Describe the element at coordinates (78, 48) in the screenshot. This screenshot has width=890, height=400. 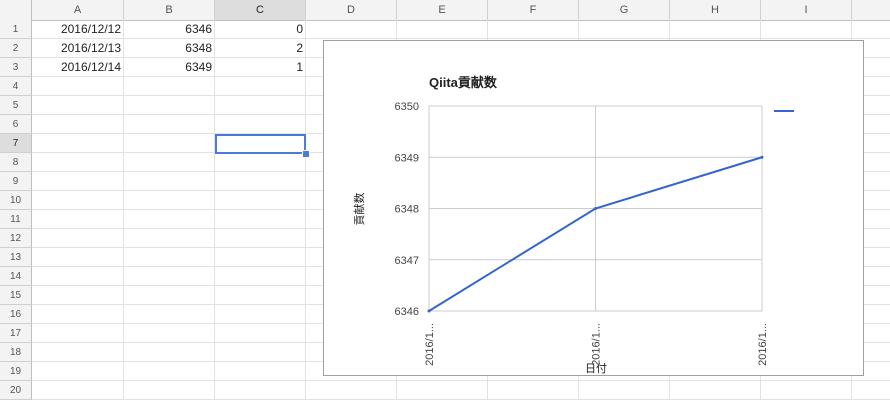
I see `cell-a2: 2016/12/13` at that location.